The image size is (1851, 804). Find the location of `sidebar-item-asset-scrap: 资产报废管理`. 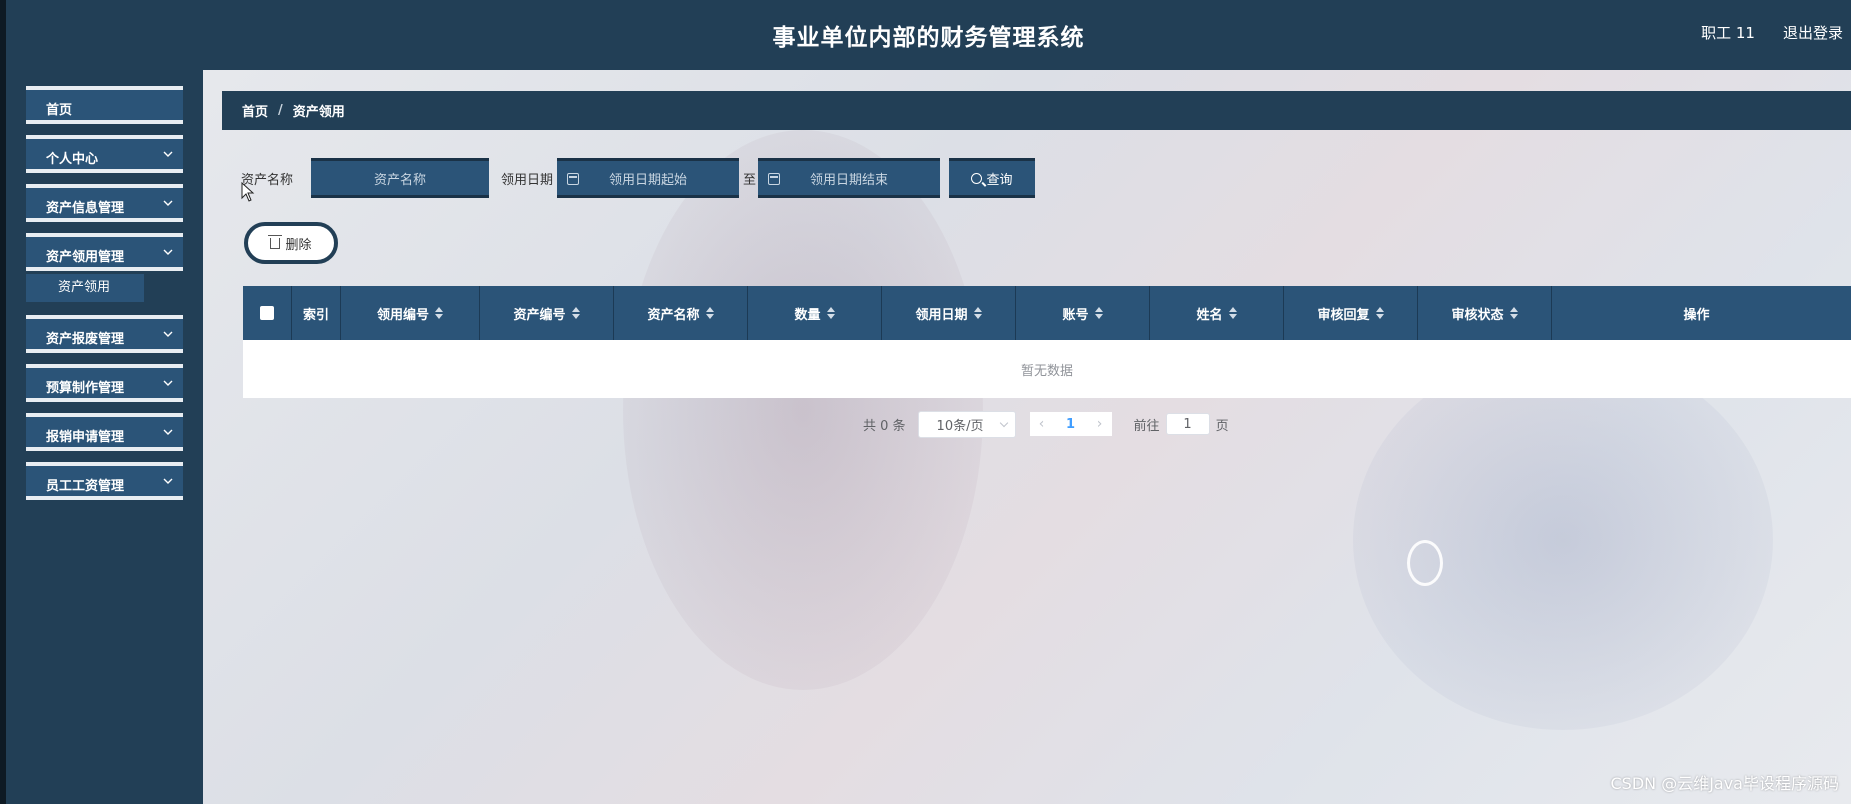

sidebar-item-asset-scrap: 资产报废管理 is located at coordinates (104, 334).